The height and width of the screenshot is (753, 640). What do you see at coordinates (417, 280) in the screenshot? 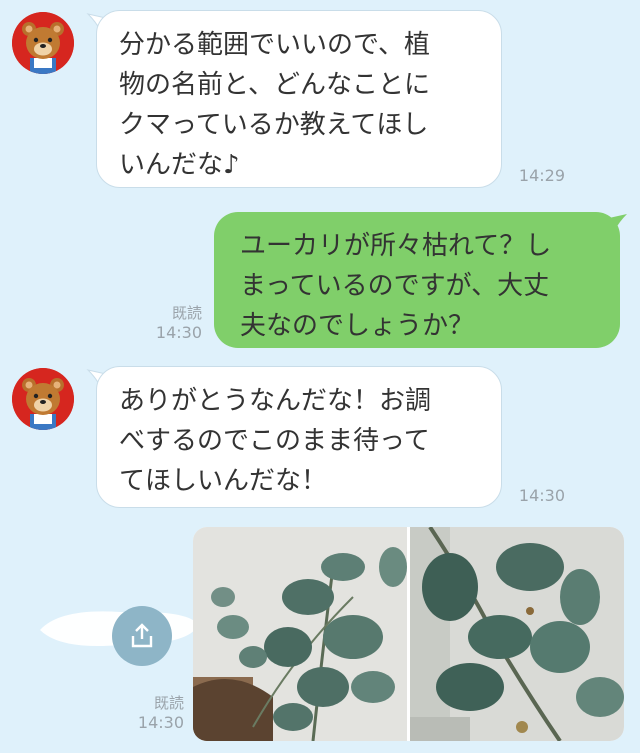
I see `message-bubble-outgoing: ユーカリが所々枯れて？し まっているのですが、大丈 夫なのでしょうか？` at bounding box center [417, 280].